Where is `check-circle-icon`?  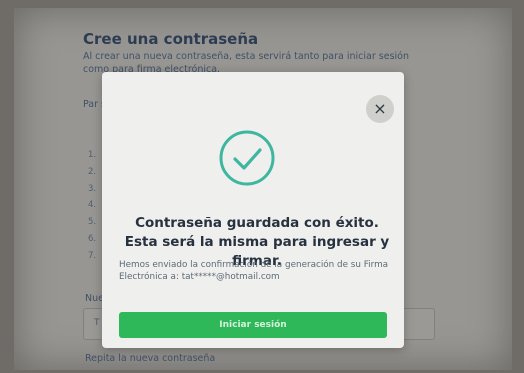 check-circle-icon is located at coordinates (247, 158).